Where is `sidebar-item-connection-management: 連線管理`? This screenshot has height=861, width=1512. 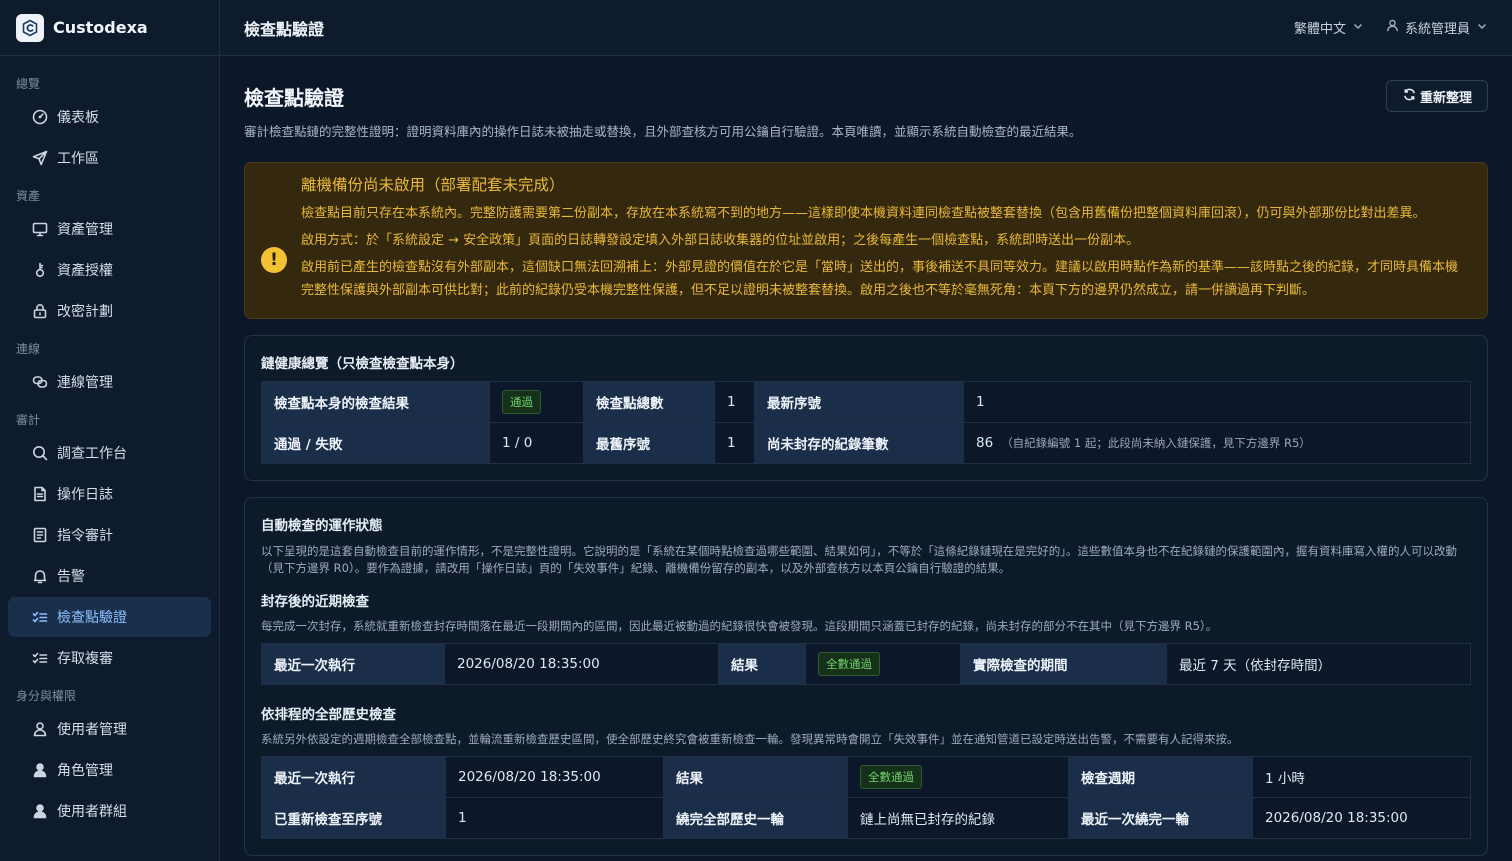
sidebar-item-connection-management: 連線管理 is located at coordinates (109, 382).